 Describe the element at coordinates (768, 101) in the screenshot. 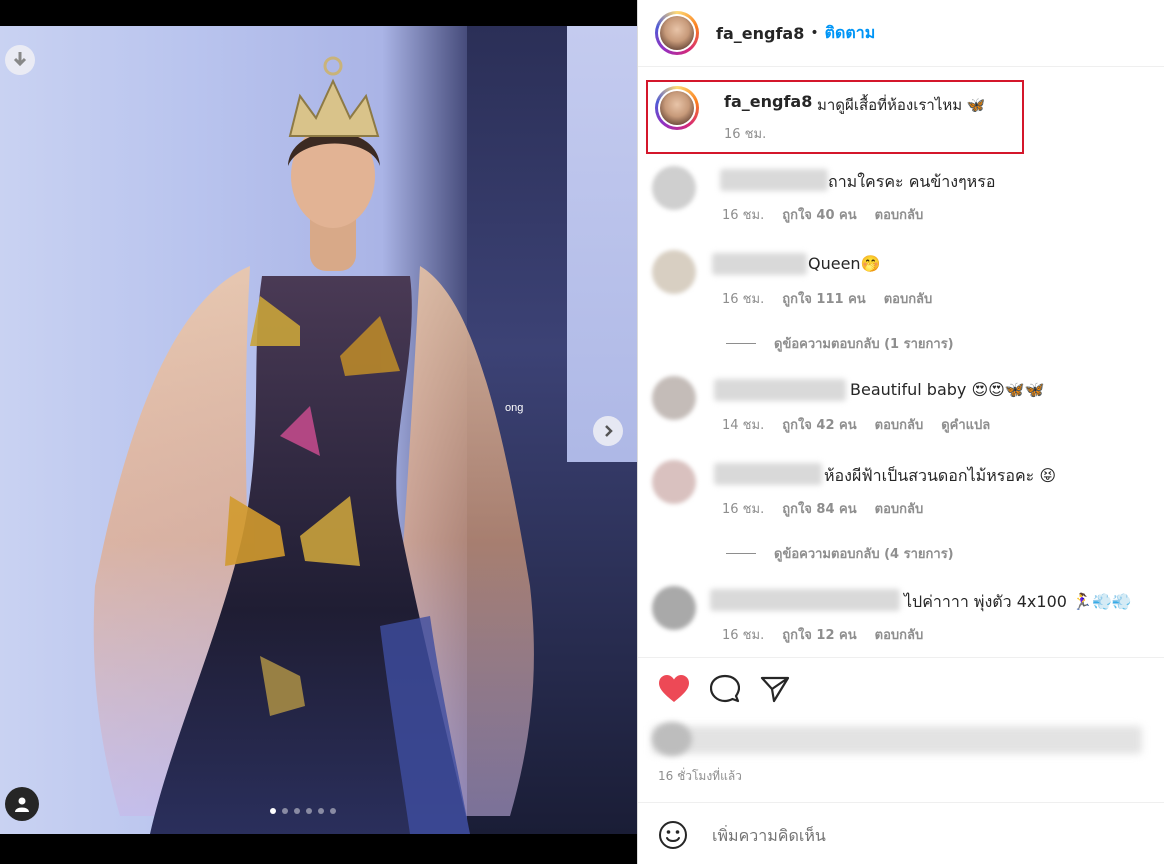

I see `caption-username: fa_engfa8` at that location.